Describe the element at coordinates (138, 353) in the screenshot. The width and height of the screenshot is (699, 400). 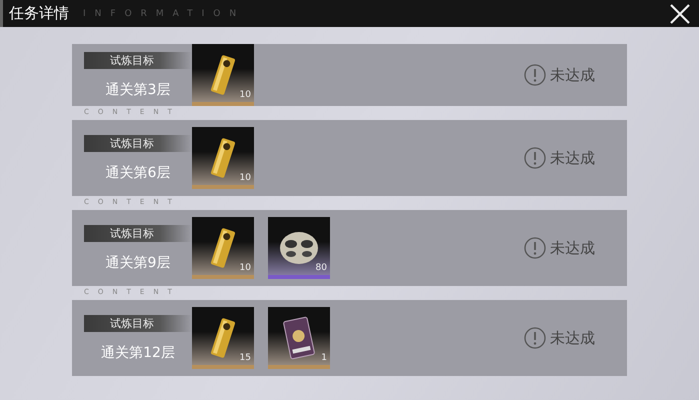
I see `task-goal: 通关第12层` at that location.